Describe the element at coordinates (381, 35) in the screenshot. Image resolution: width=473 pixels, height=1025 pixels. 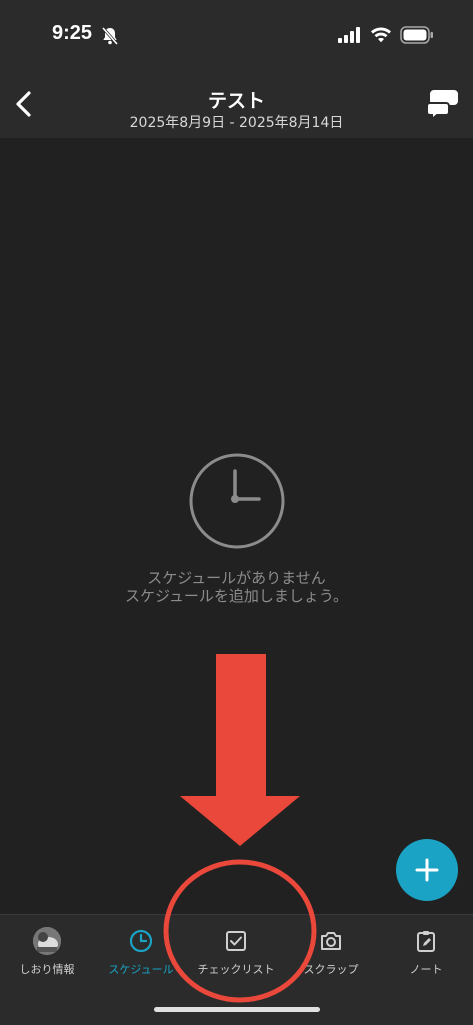
I see `wifi-icon` at that location.